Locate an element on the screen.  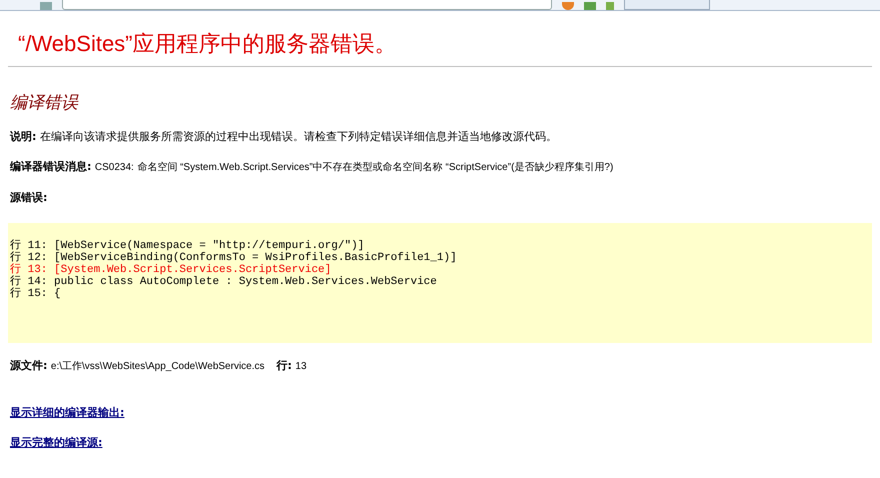
description-label: 说明: is located at coordinates (23, 136).